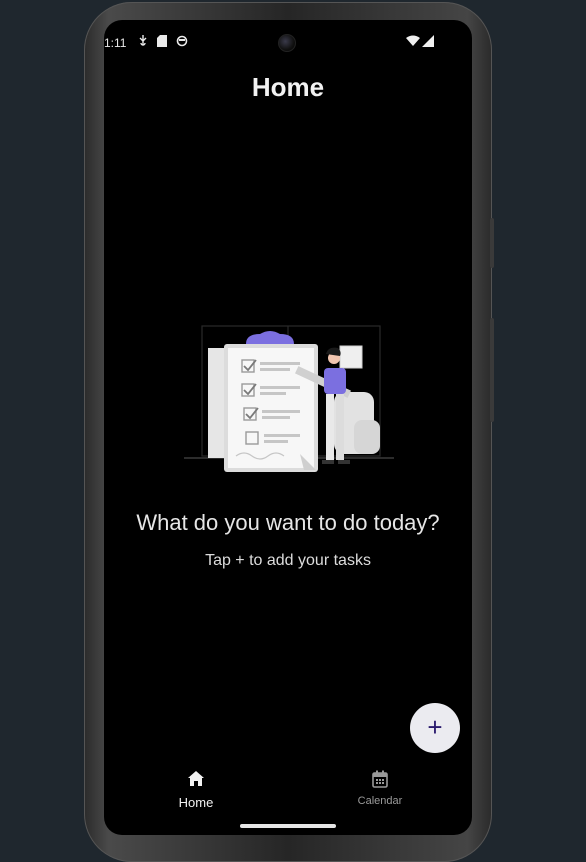  What do you see at coordinates (288, 87) in the screenshot?
I see `page-title: Home` at bounding box center [288, 87].